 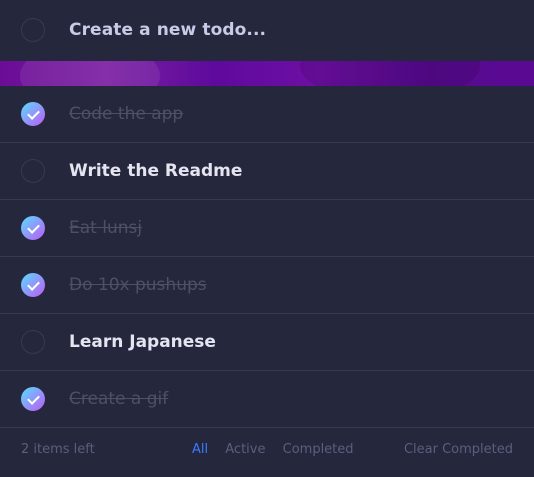 I want to click on header-banner-image, so click(x=267, y=73).